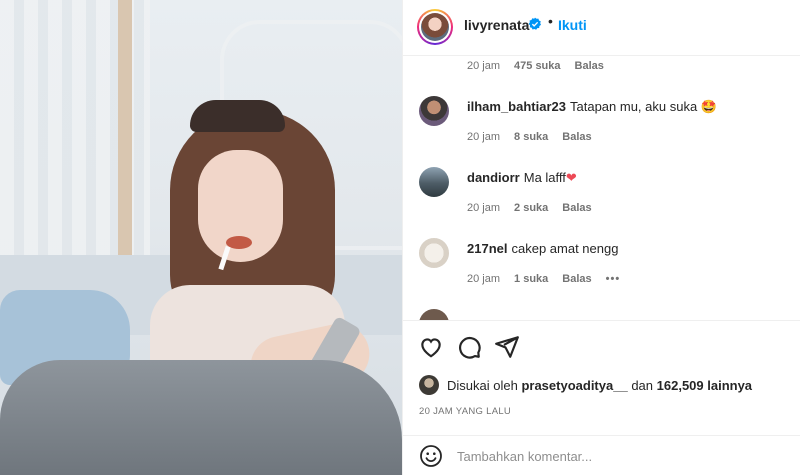 The height and width of the screenshot is (475, 800). Describe the element at coordinates (487, 248) in the screenshot. I see `comment-username: 217nel` at that location.